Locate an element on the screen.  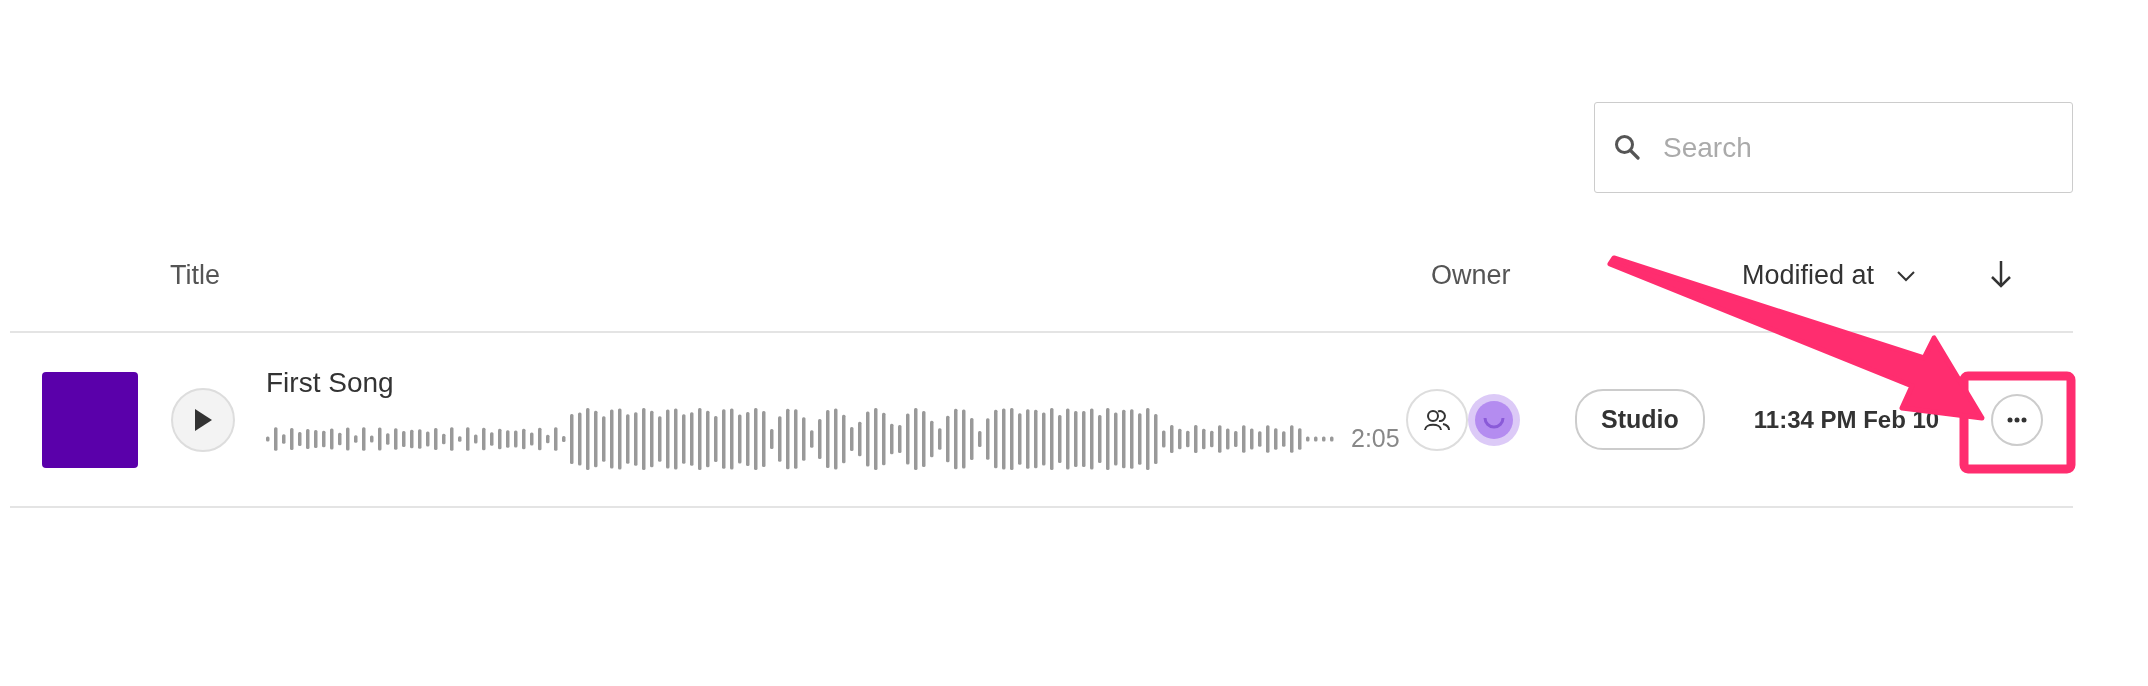
sort-direction-button is located at coordinates (2001, 274).